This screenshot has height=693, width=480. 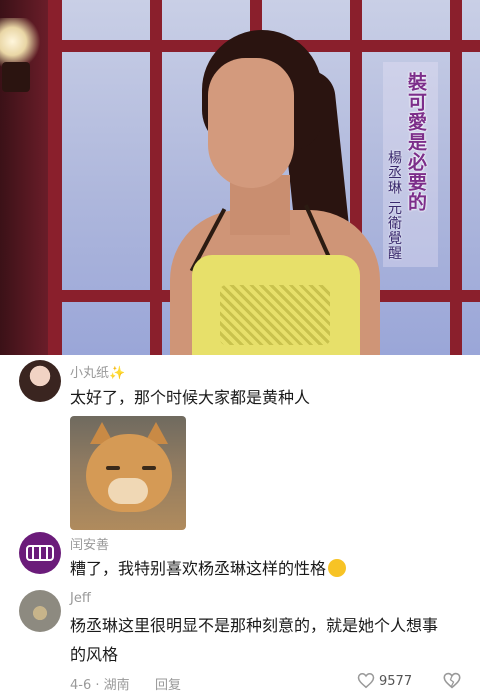 What do you see at coordinates (254, 625) in the screenshot?
I see `comment-text-line1: 杨丞琳这里很明显不是那种刻意的，就是她个人想事` at bounding box center [254, 625].